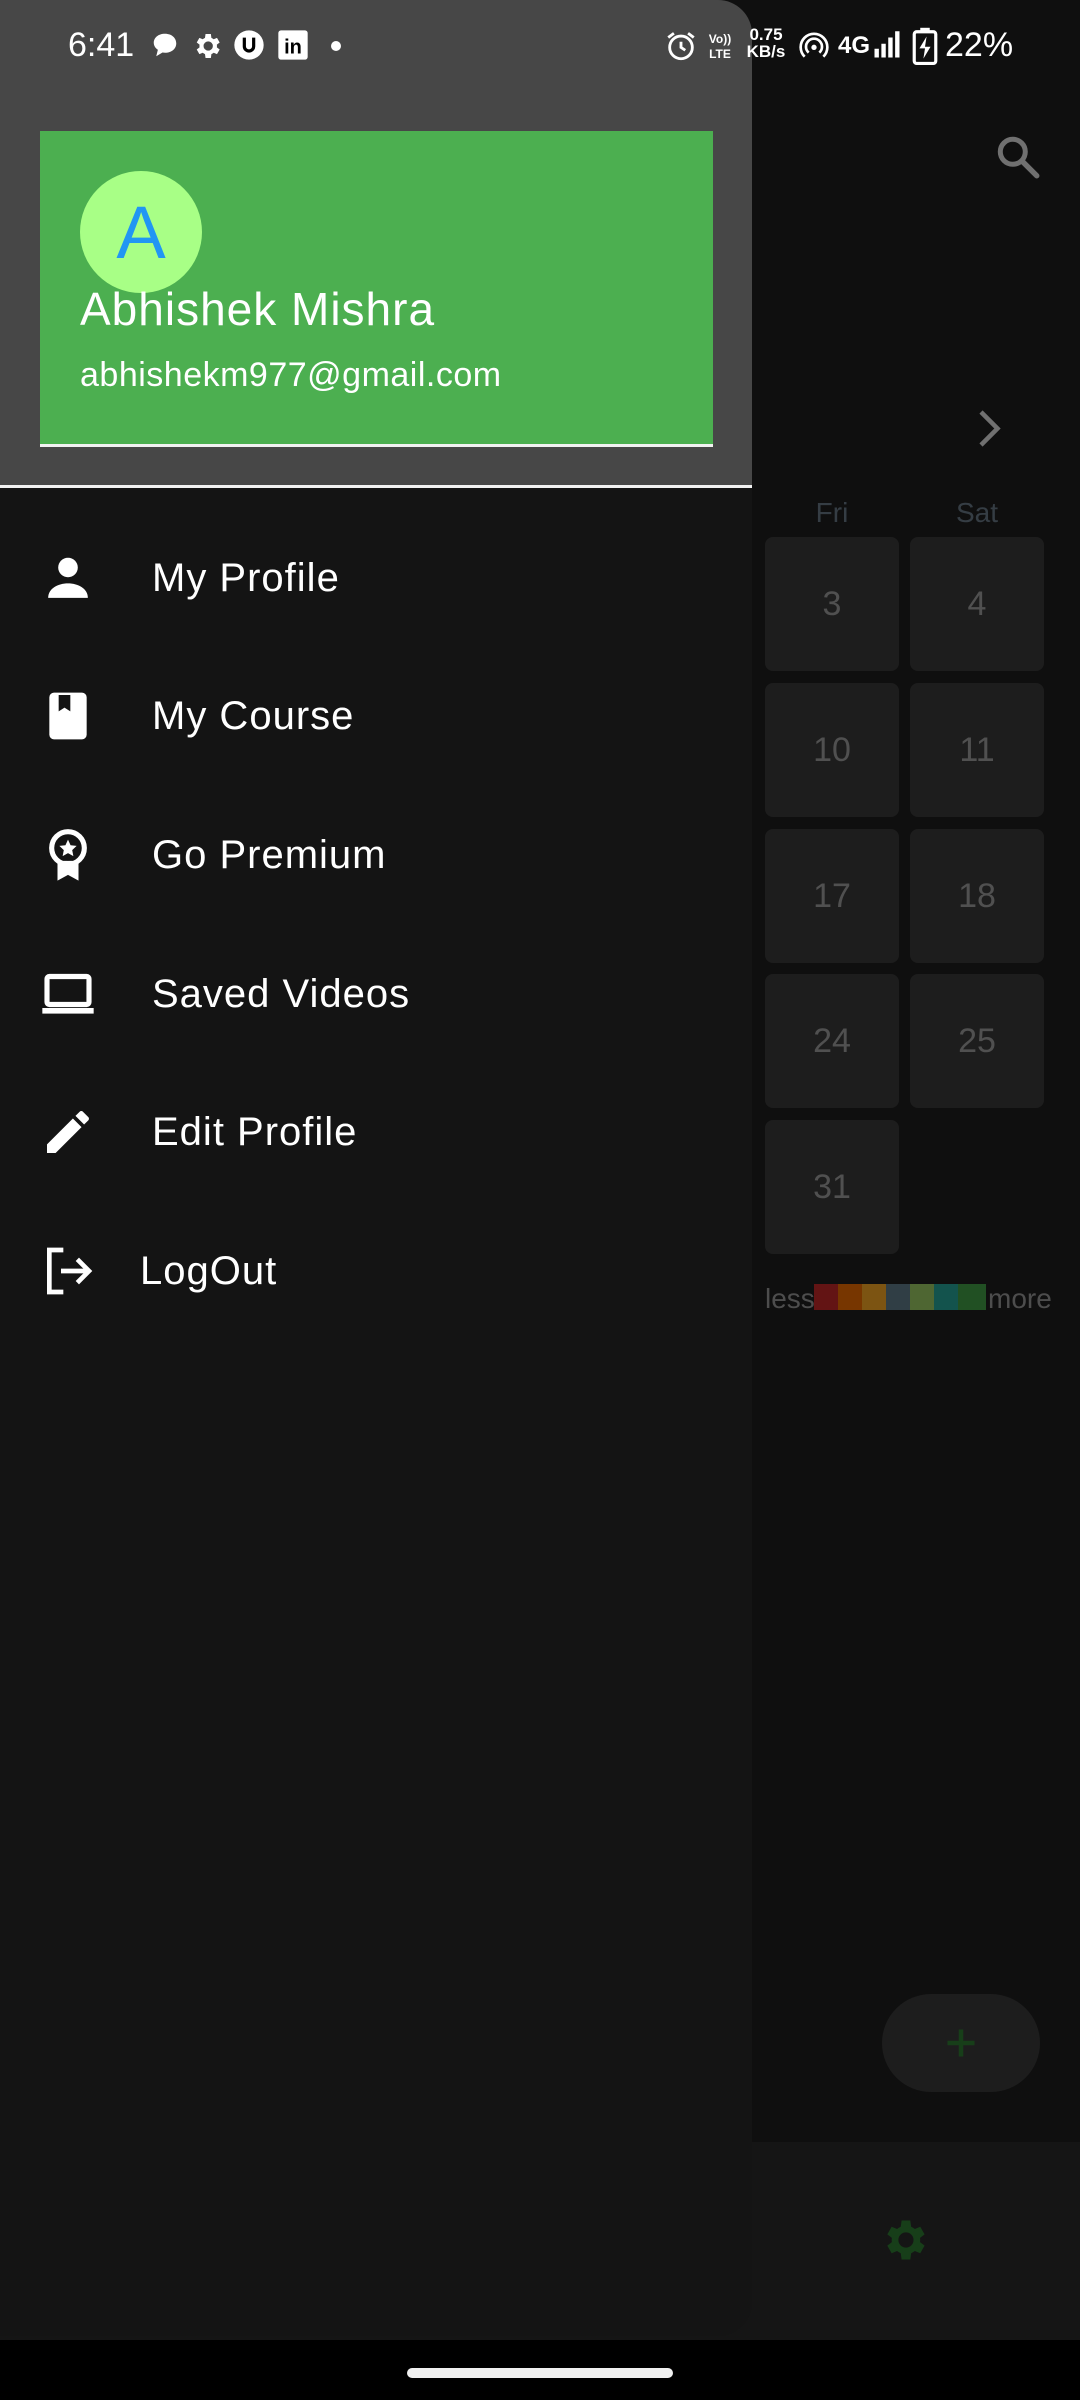 The height and width of the screenshot is (2400, 1080). What do you see at coordinates (376, 445) in the screenshot?
I see `profile-card-divider` at bounding box center [376, 445].